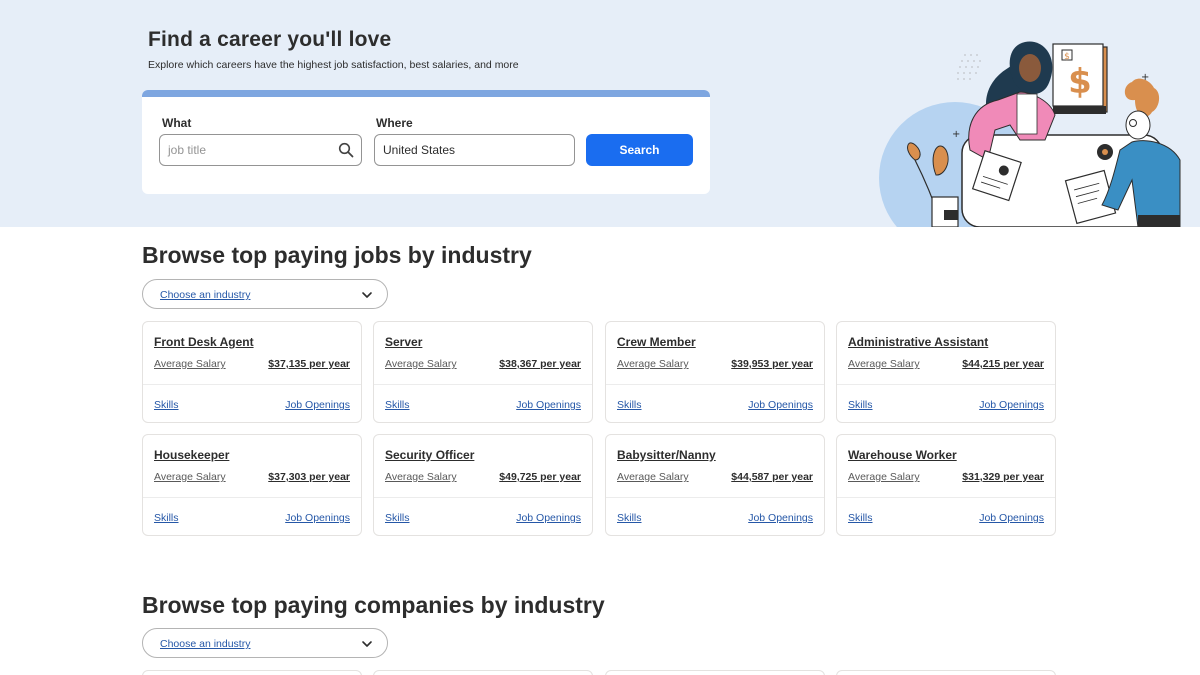 Image resolution: width=1200 pixels, height=675 pixels. What do you see at coordinates (346, 150) in the screenshot?
I see `magnifier-icon` at bounding box center [346, 150].